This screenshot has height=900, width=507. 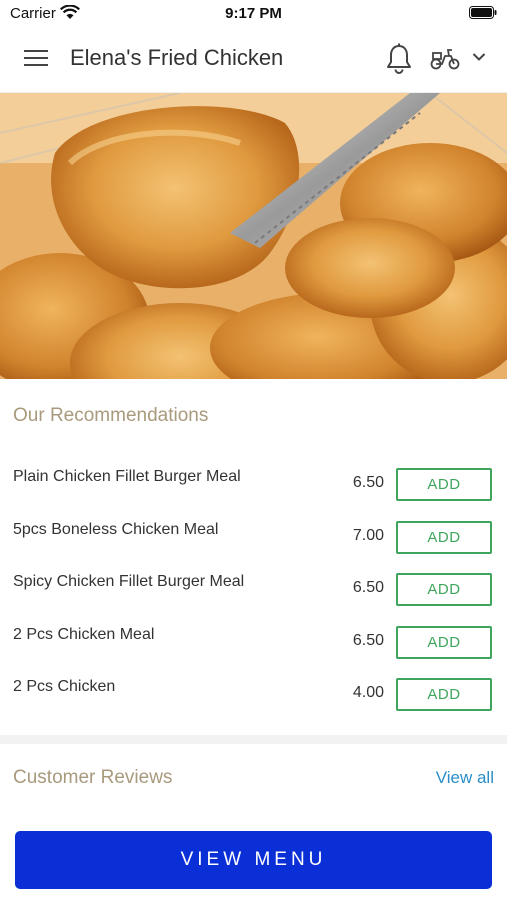 I want to click on list-item: 5pcs Boneless Chicken Meal 7.00 ADD, so click(x=253, y=534).